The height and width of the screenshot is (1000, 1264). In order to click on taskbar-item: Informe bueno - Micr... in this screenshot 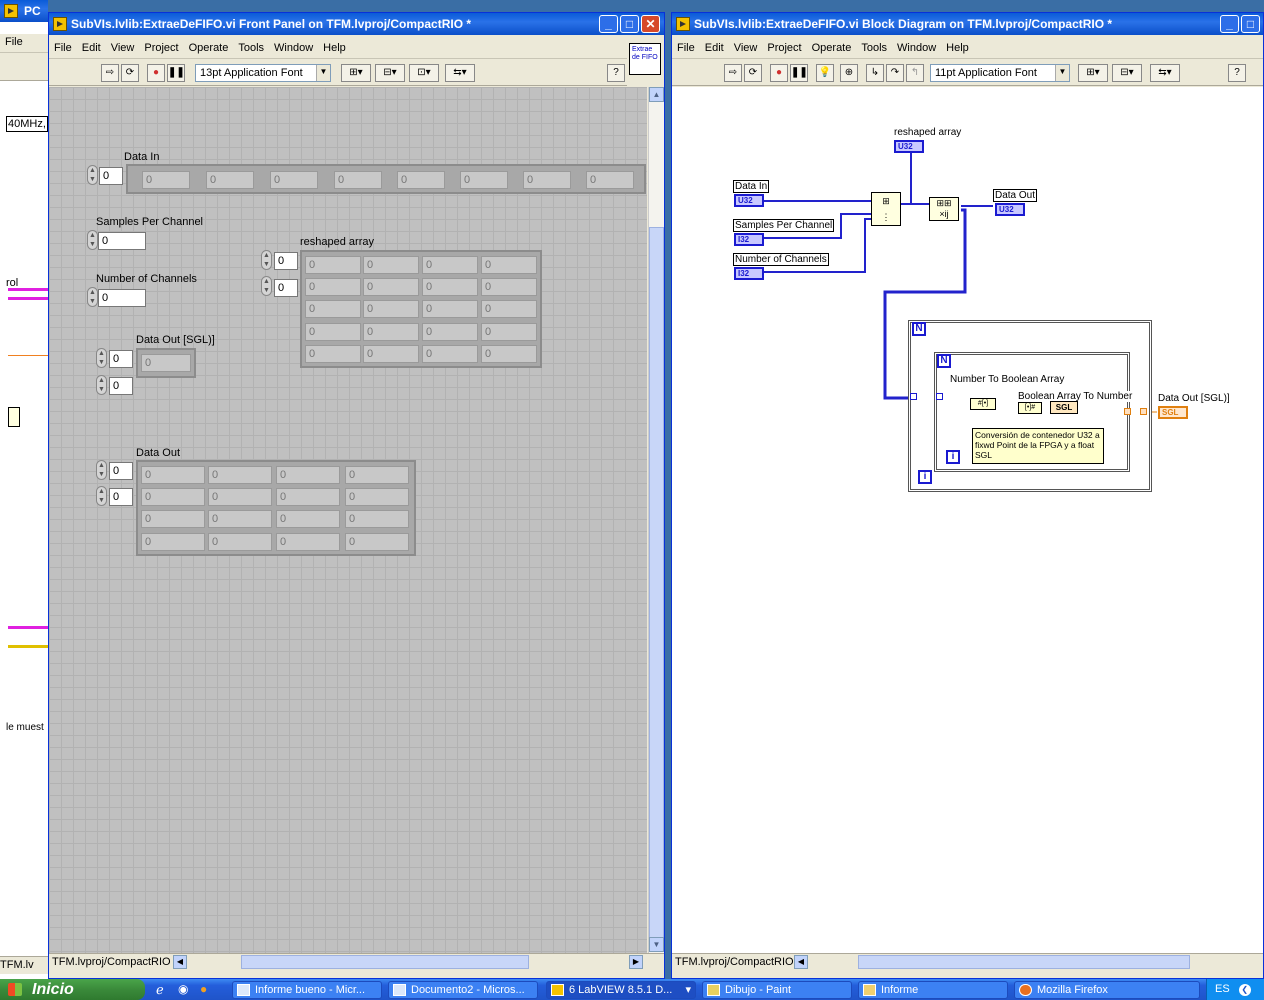, I will do `click(307, 990)`.